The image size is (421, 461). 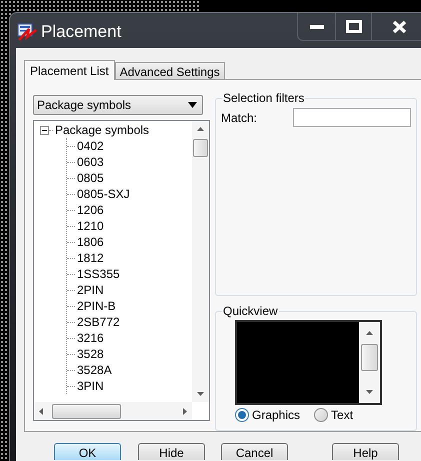 I want to click on tree-item: 3528A, so click(x=94, y=370).